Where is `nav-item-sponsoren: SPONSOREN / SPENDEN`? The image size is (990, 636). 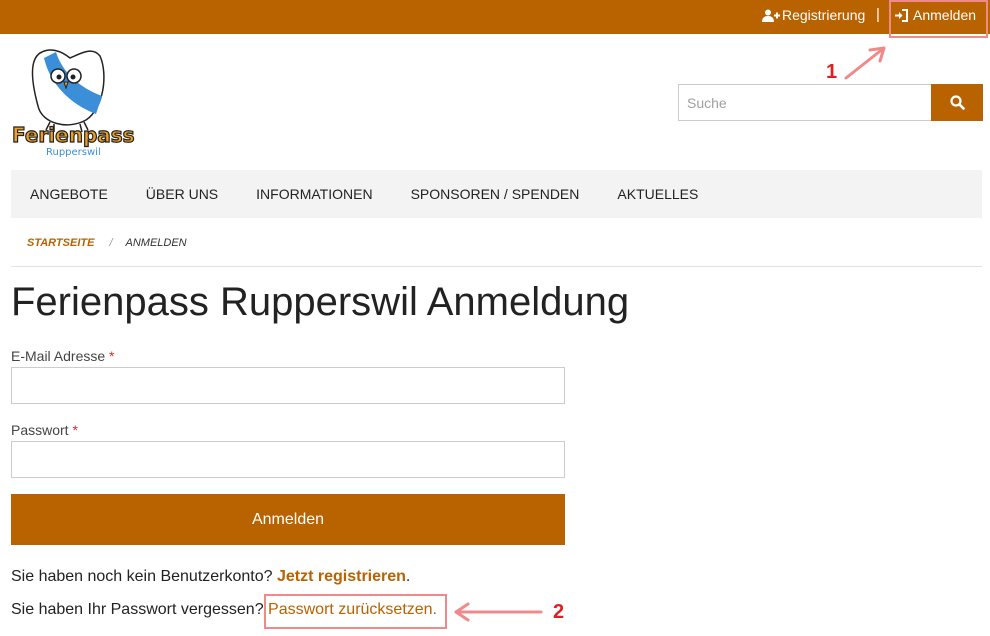
nav-item-sponsoren: SPONSOREN / SPENDEN is located at coordinates (495, 194).